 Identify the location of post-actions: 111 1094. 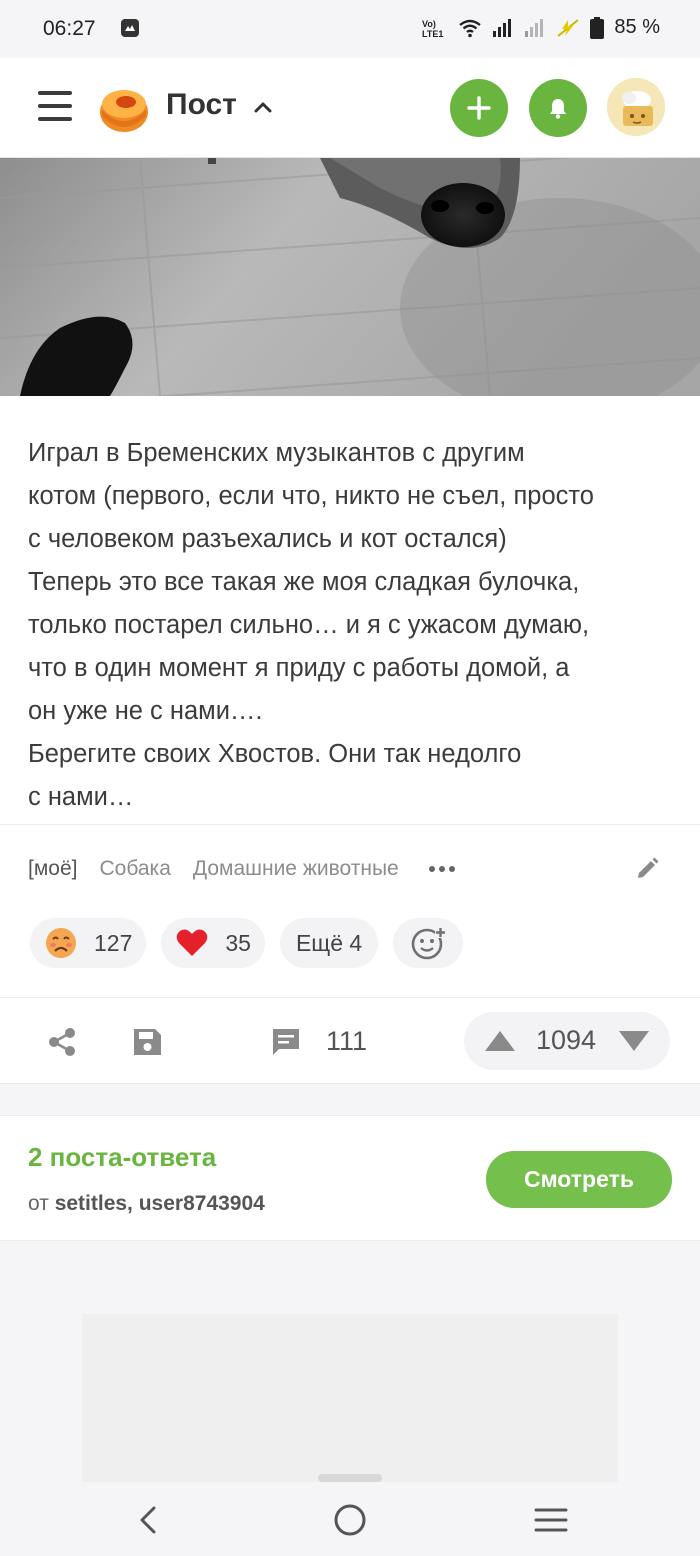
(350, 1041).